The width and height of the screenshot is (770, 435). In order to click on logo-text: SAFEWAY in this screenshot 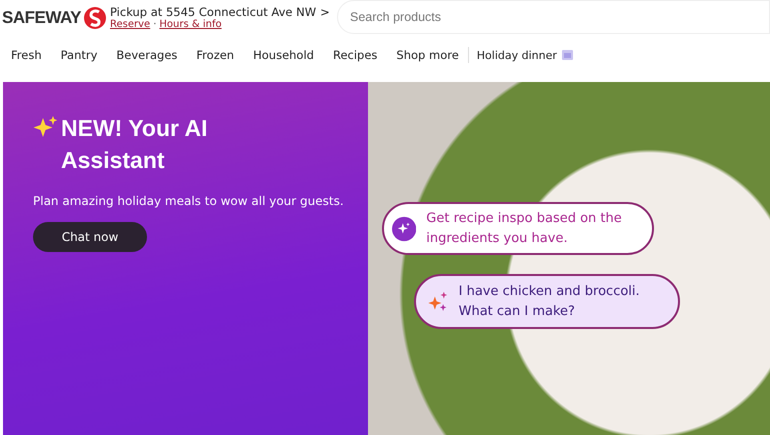, I will do `click(42, 18)`.